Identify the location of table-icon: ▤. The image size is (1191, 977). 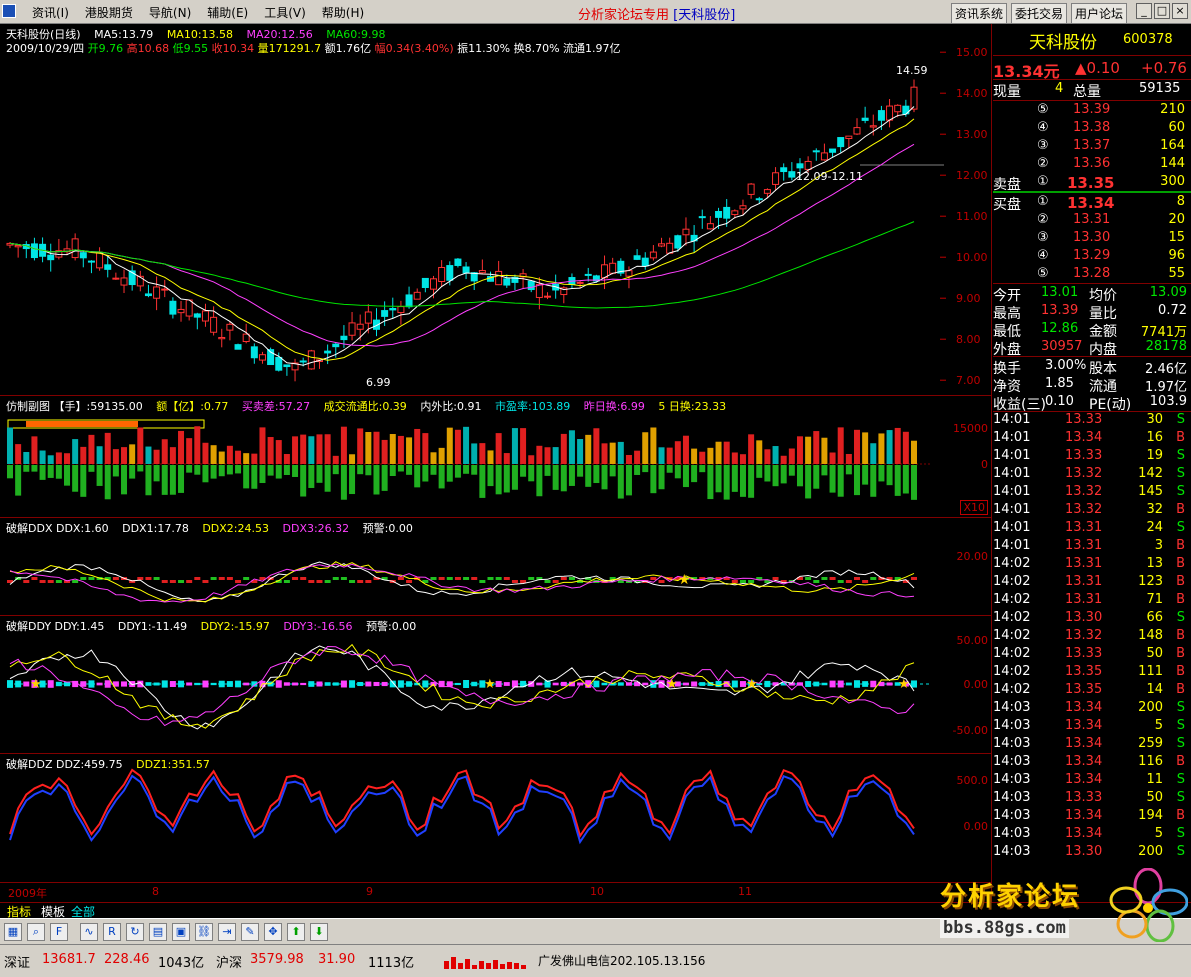
(158, 932).